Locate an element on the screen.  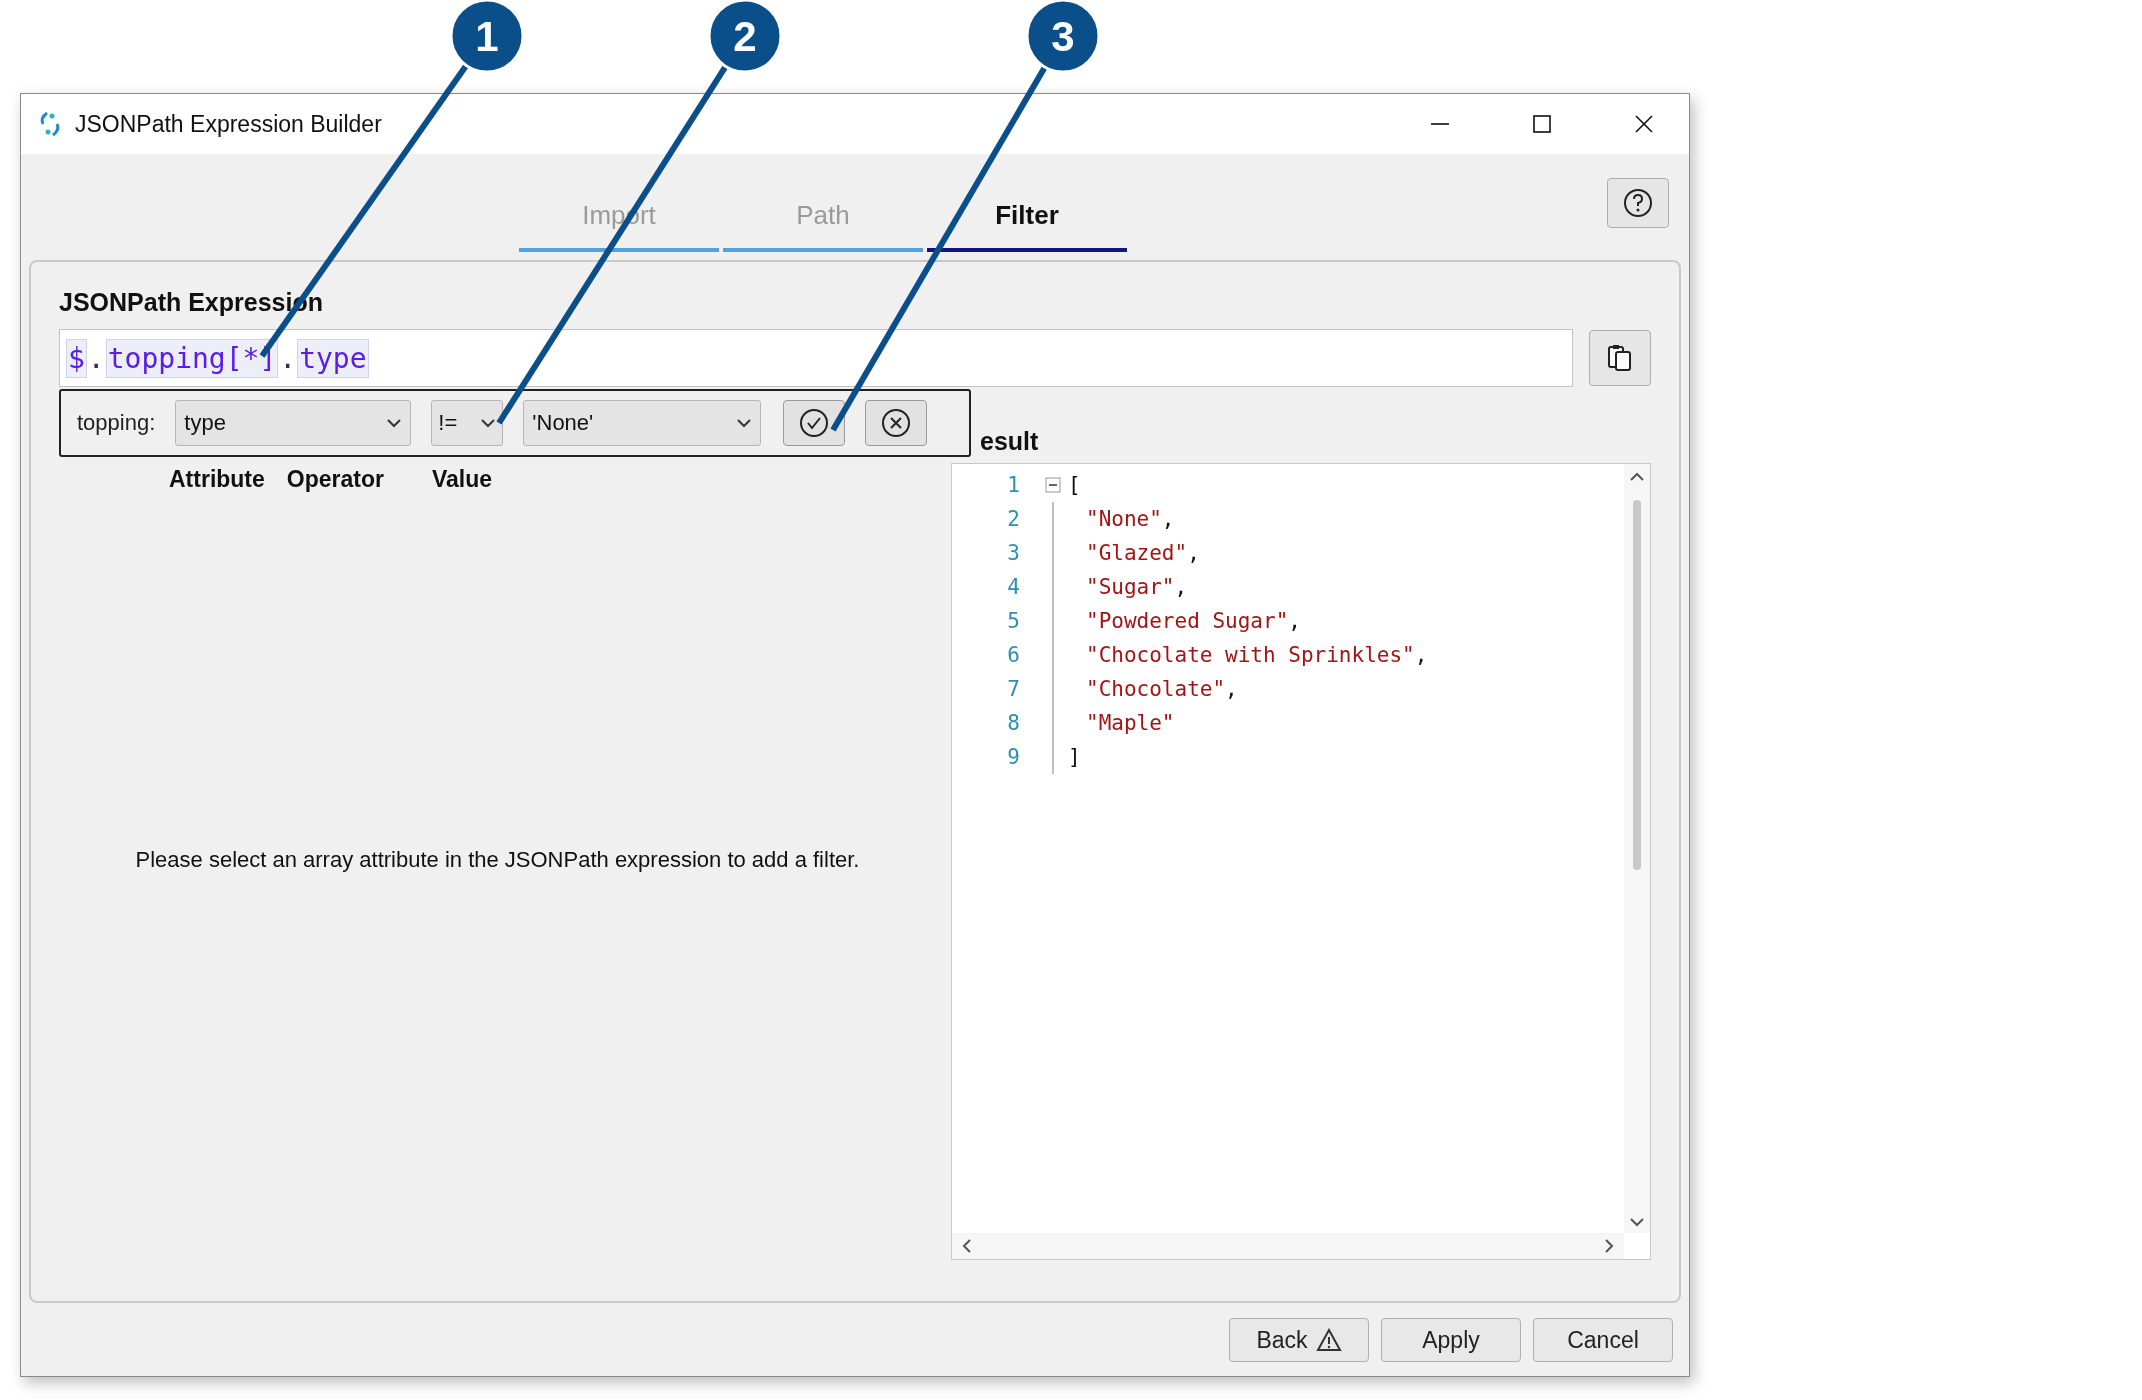
scroll-down-icon is located at coordinates (1637, 1222).